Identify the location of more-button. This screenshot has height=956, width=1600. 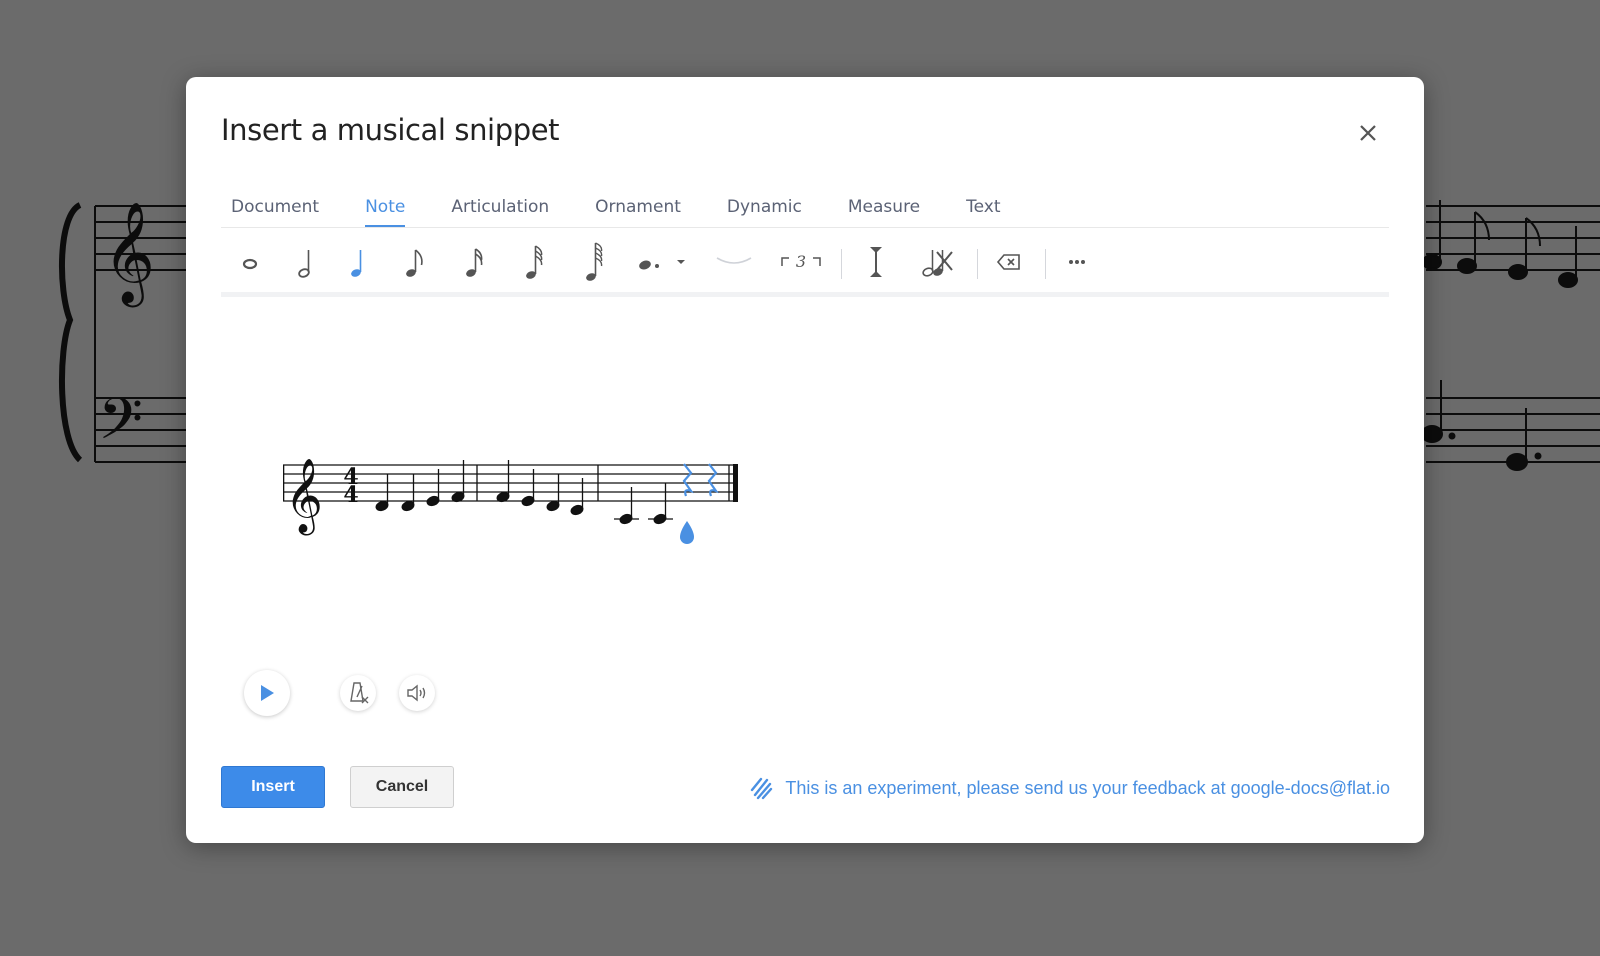
(1077, 262).